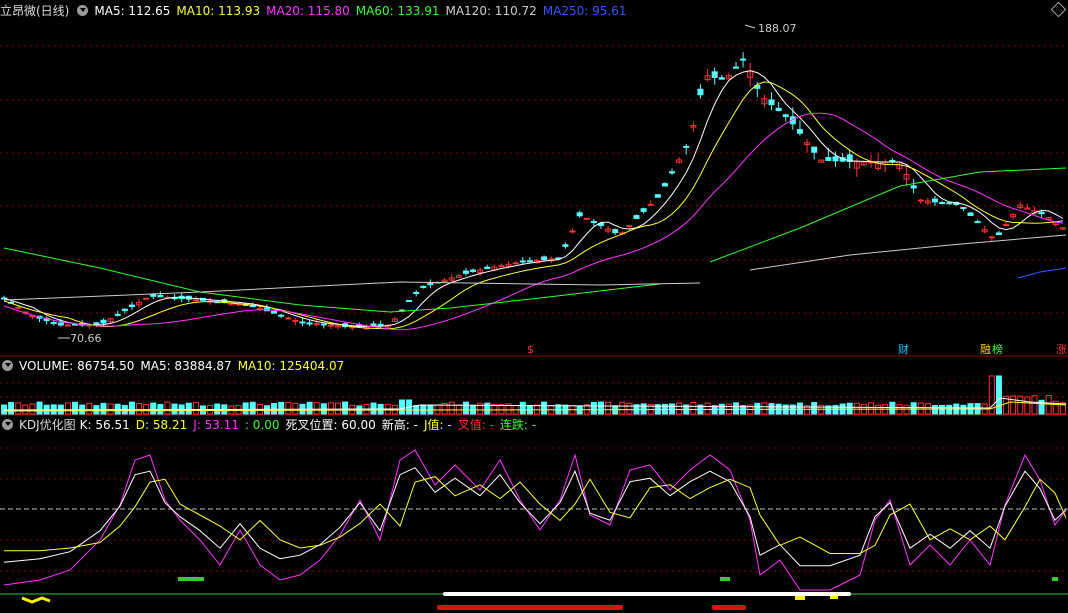  What do you see at coordinates (997, 350) in the screenshot?
I see `event-billboard-icon: 榜` at bounding box center [997, 350].